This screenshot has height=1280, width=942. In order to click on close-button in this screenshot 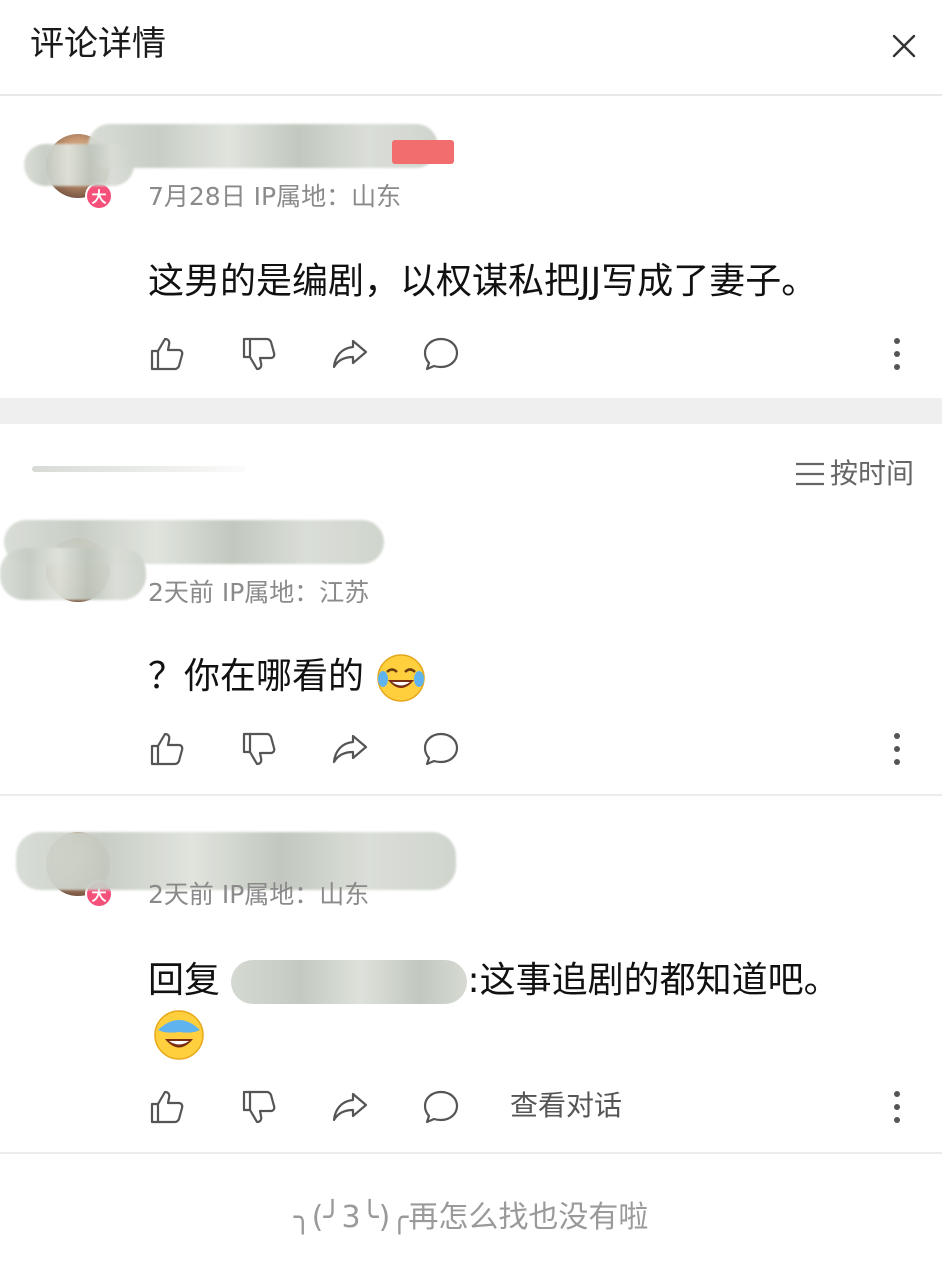, I will do `click(904, 46)`.